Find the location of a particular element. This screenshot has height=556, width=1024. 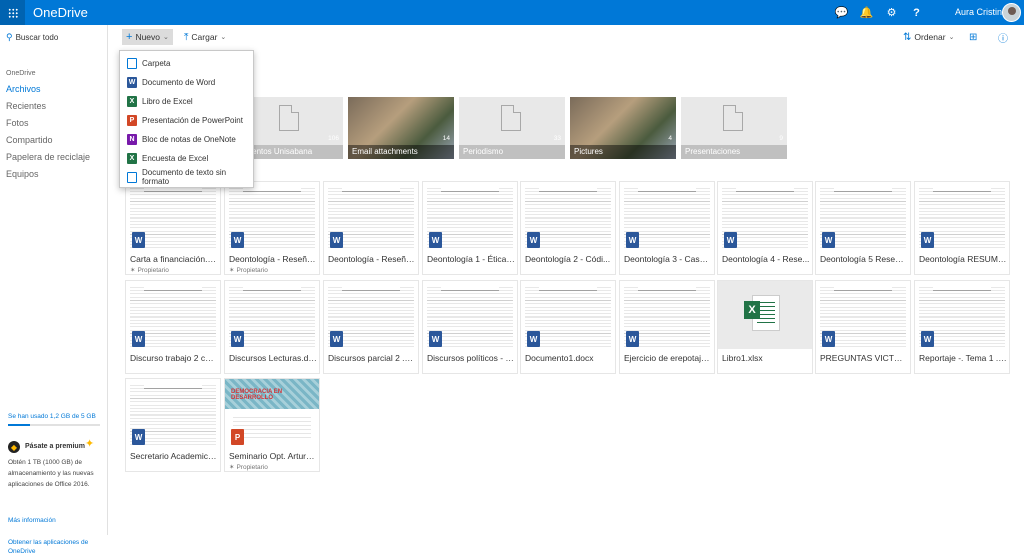

menu-item-excel-survey: X Encuesta de Excel is located at coordinates (186, 158).